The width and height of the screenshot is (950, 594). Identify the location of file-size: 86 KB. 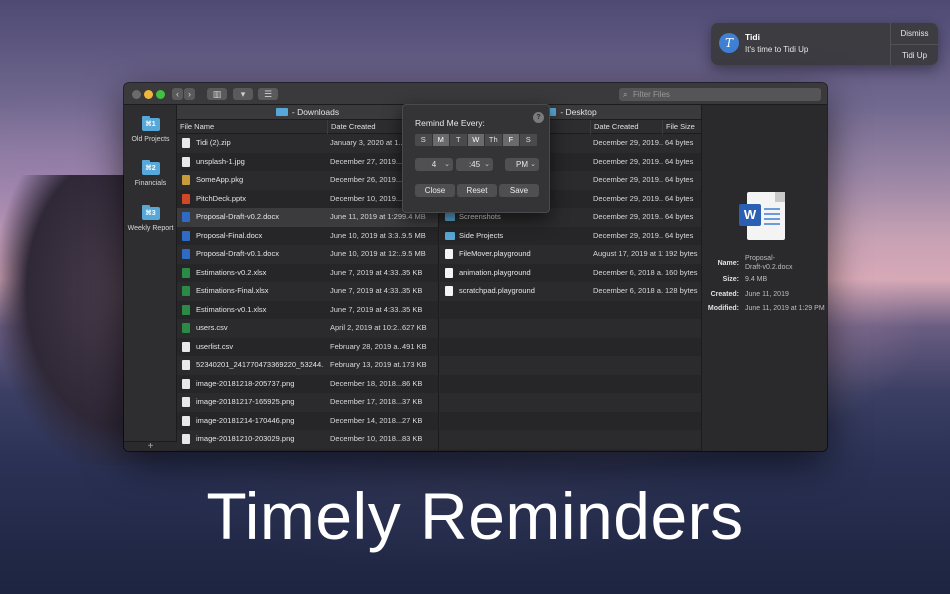
(412, 383).